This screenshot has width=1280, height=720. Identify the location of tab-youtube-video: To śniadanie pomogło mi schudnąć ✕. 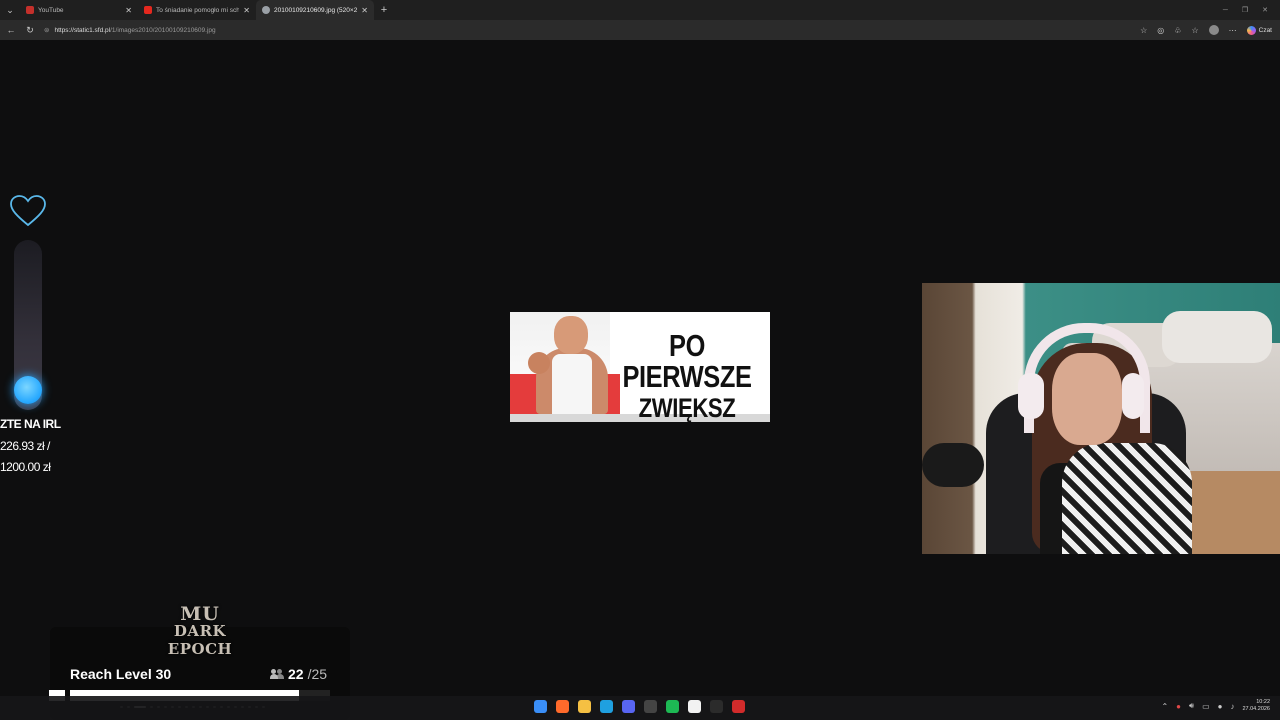
(197, 10).